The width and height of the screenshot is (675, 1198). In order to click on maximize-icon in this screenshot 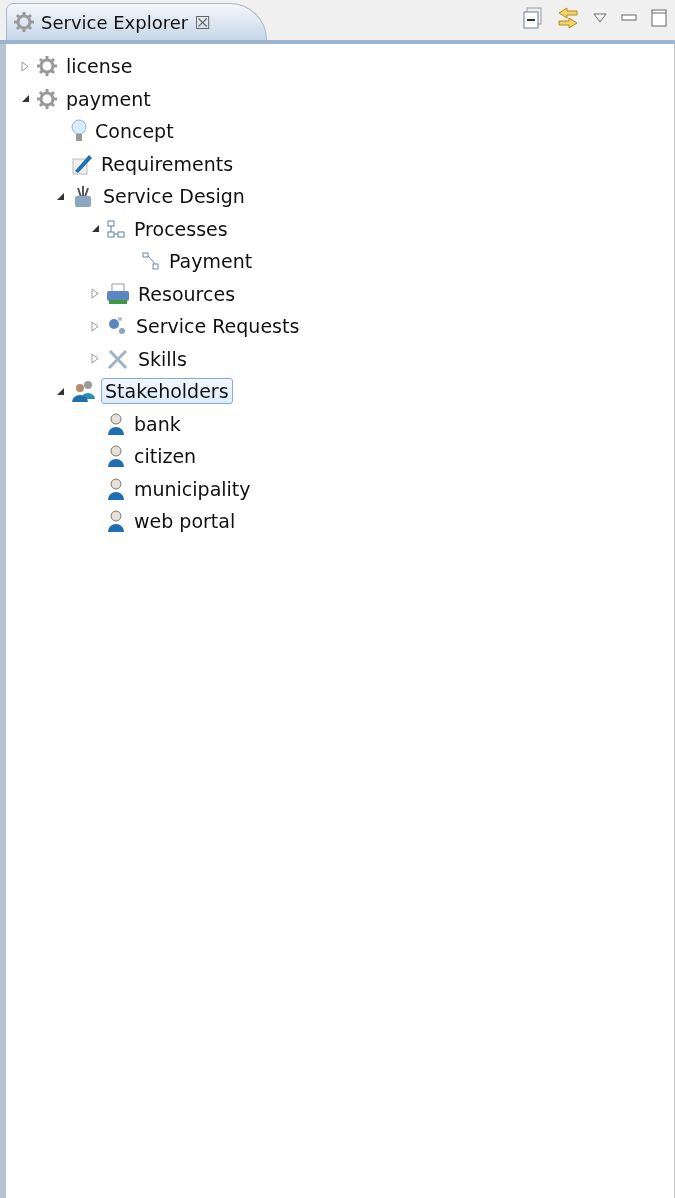, I will do `click(659, 18)`.